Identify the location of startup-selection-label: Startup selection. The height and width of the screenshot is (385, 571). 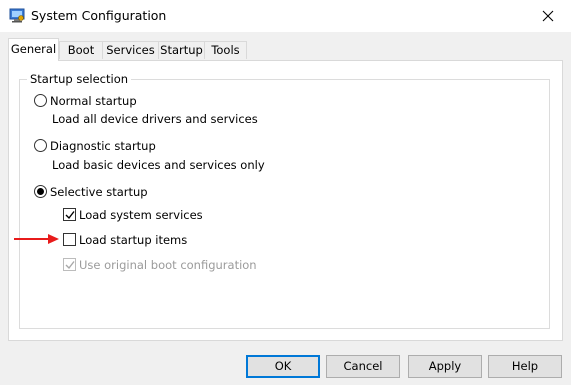
(79, 79).